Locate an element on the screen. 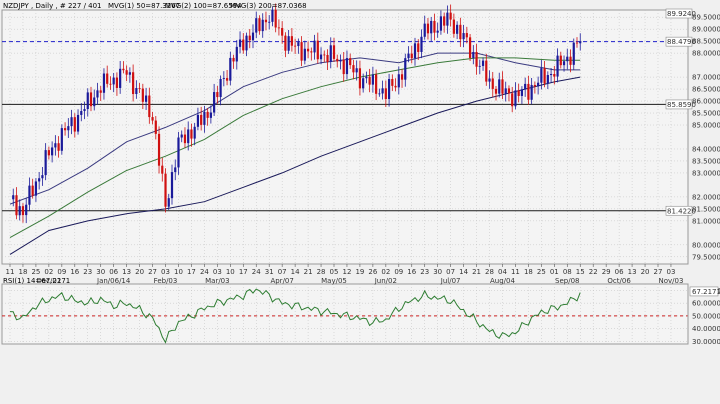 This screenshot has height=404, width=720. x-day-label: 23 is located at coordinates (424, 272).